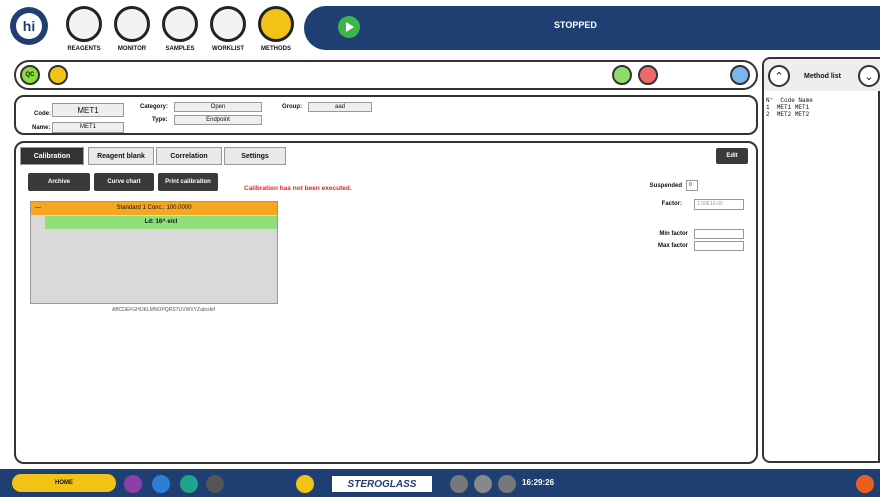  I want to click on name-label: Name:, so click(41, 128).